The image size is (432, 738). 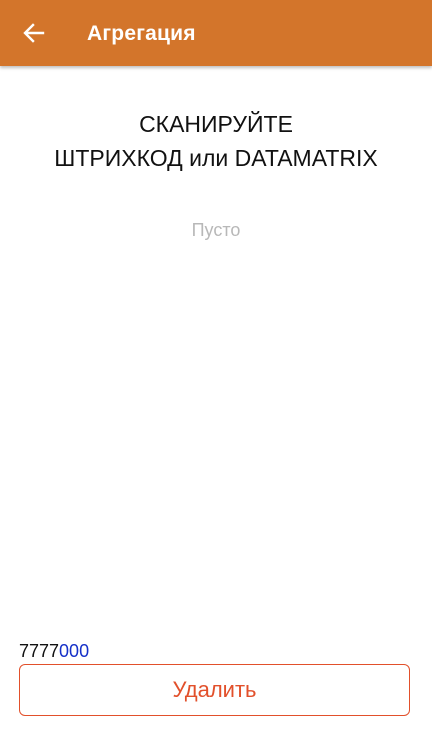 What do you see at coordinates (141, 33) in the screenshot?
I see `page-title: Агрегация` at bounding box center [141, 33].